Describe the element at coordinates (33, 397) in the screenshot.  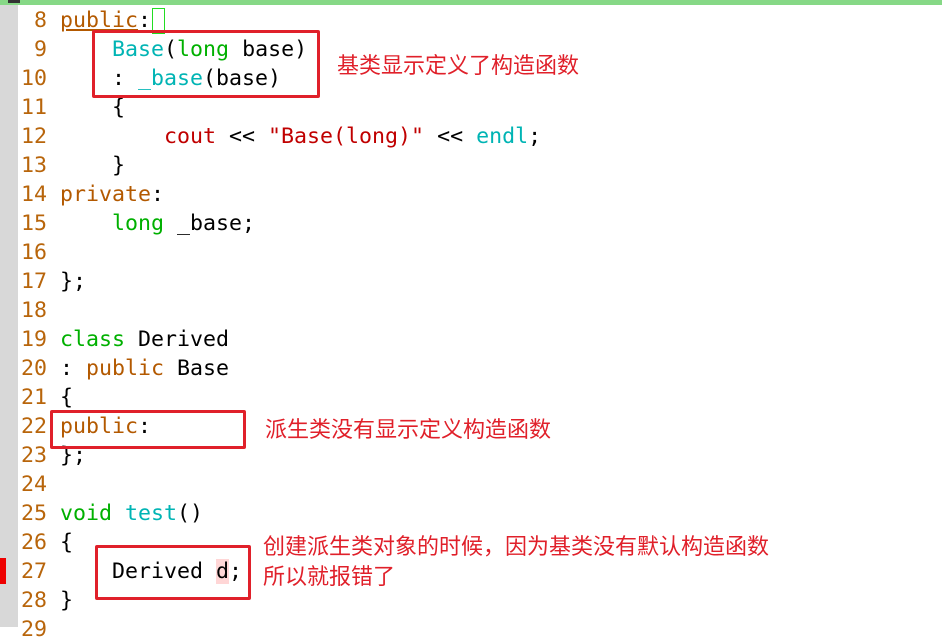
I see `line-number: 21` at that location.